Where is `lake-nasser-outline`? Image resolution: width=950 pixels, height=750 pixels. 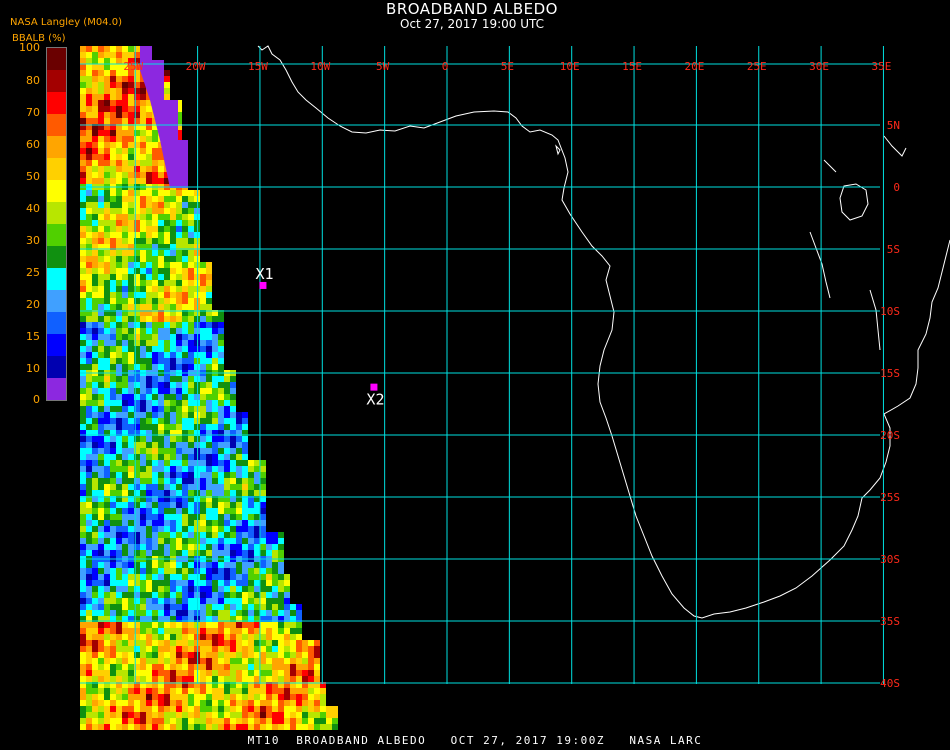 lake-nasser-outline is located at coordinates (895, 146).